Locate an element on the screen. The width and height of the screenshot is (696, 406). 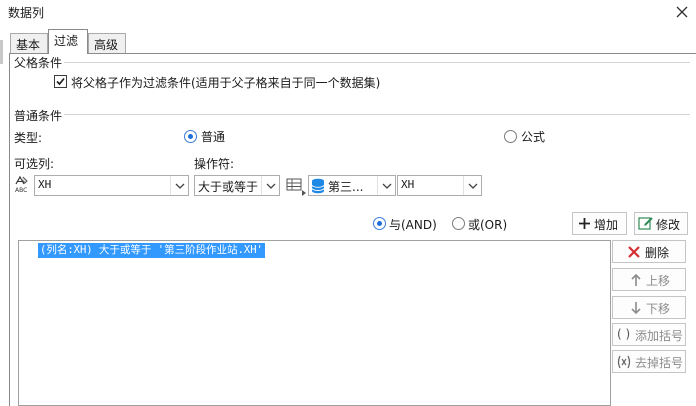
column-select-value: XH is located at coordinates (45, 184).